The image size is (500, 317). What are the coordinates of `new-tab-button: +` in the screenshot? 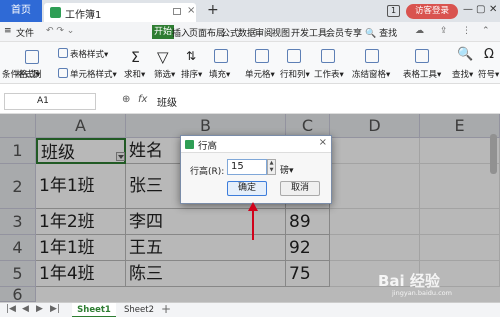 It's located at (213, 10).